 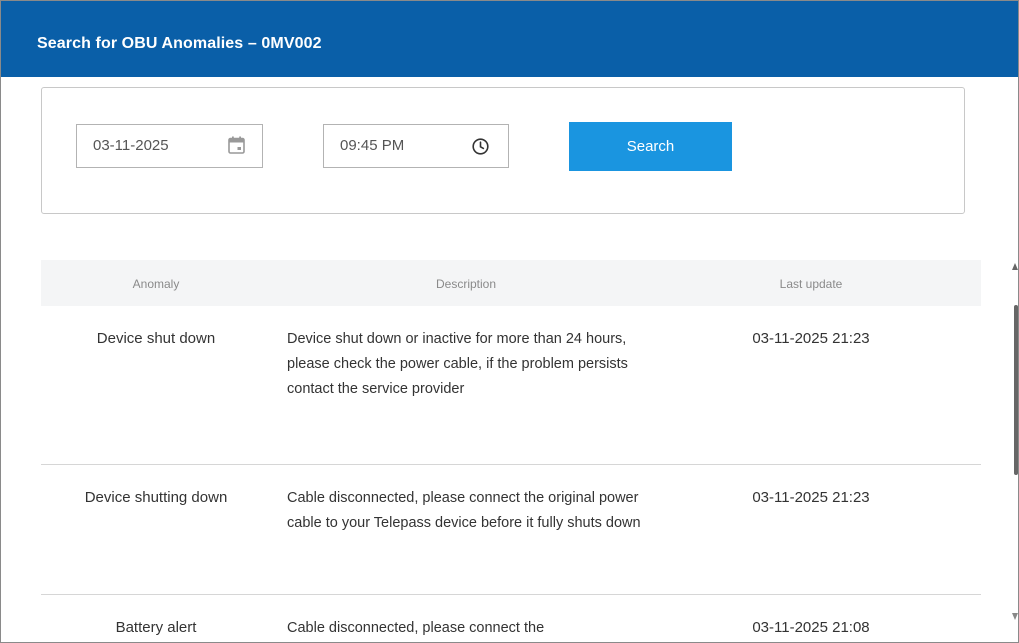 I want to click on column-header-description: Description, so click(x=466, y=284).